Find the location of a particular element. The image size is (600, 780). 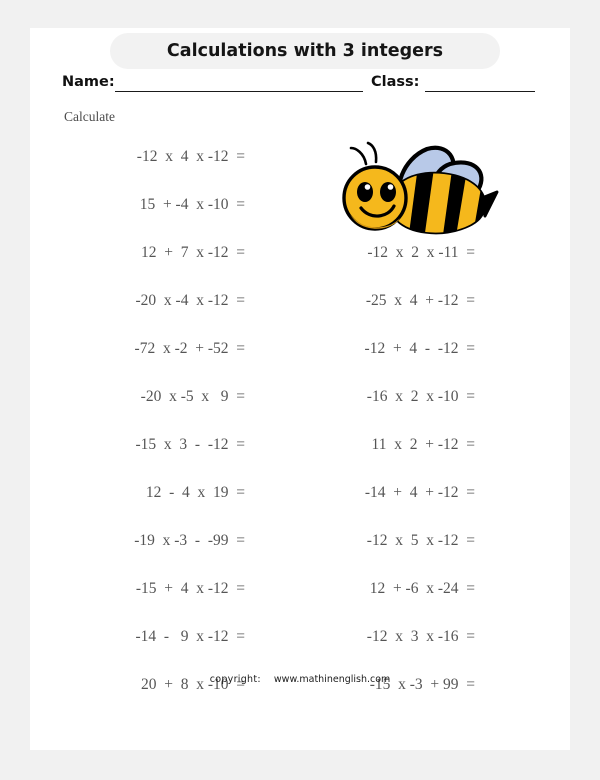

problem-right: -12 + 4 - -12 = is located at coordinates (367, 349).